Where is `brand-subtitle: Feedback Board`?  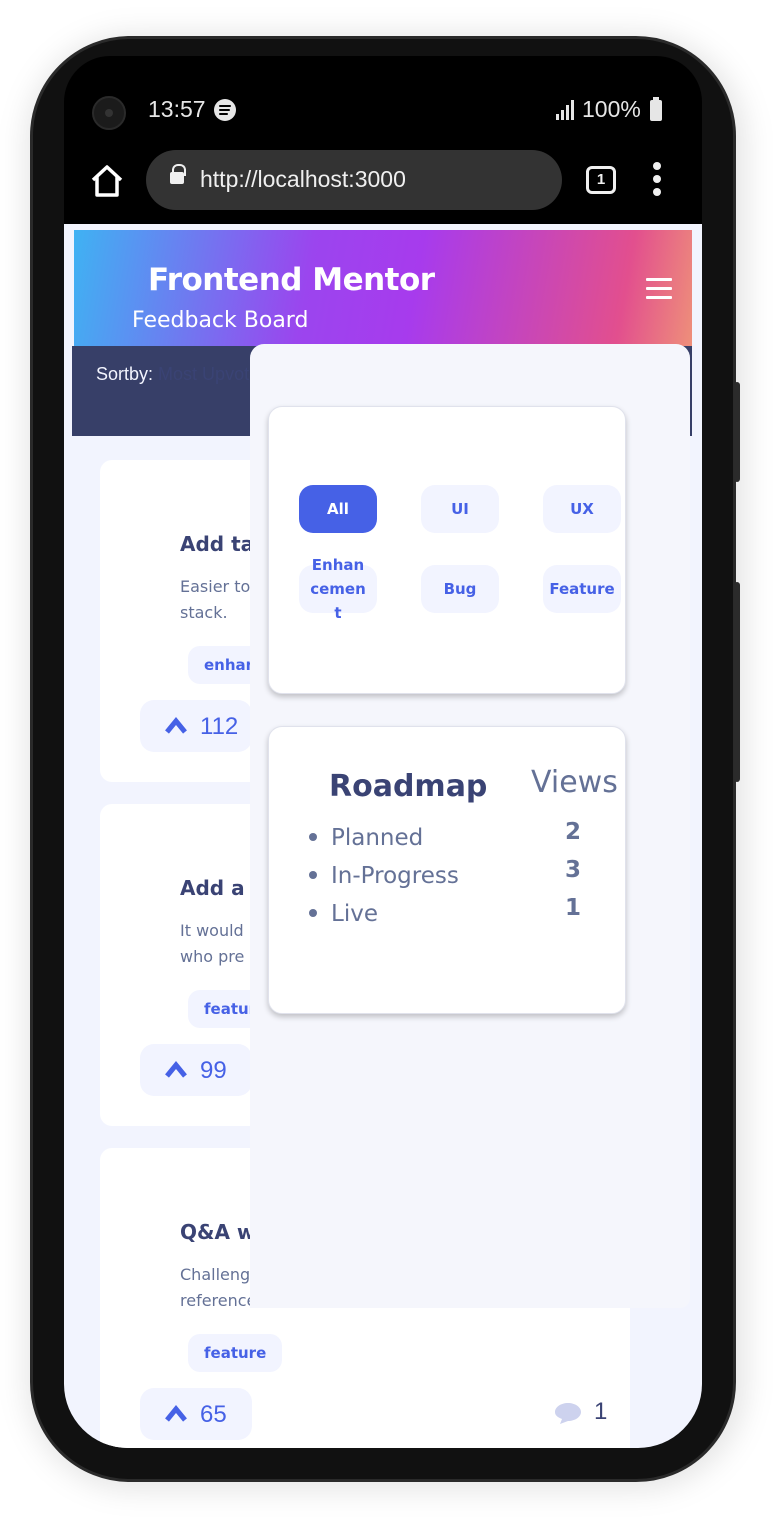 brand-subtitle: Feedback Board is located at coordinates (220, 320).